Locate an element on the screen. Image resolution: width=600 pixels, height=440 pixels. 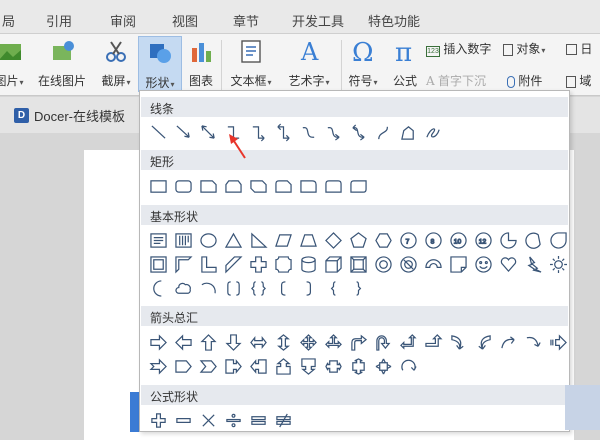
curved-up-arrow-shape-button is located at coordinates (508, 342).